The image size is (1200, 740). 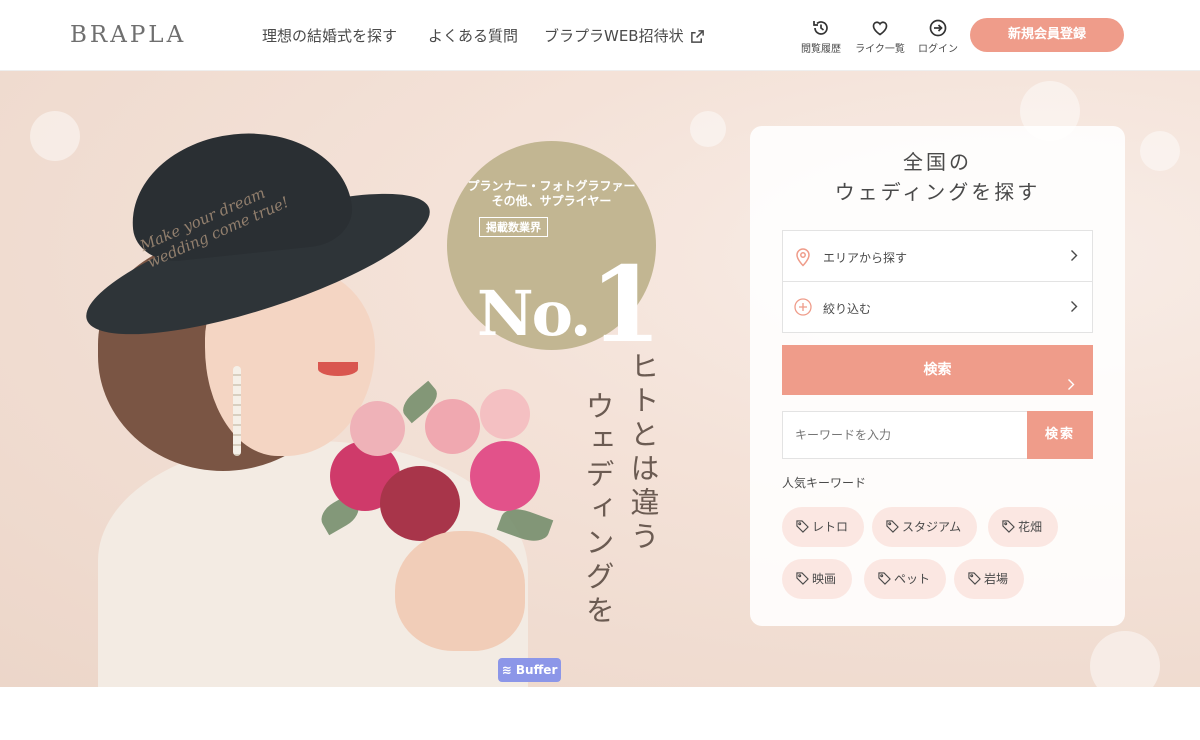 I want to click on keyword-tag: 岩場, so click(x=989, y=579).